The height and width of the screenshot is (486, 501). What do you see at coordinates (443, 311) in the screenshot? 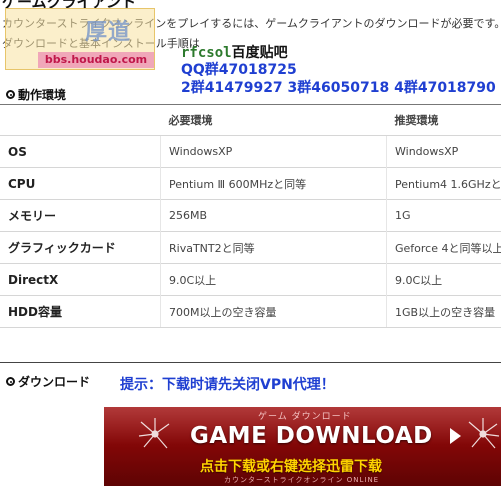
I see `row-recommended: 1GB以上の空き容量` at bounding box center [443, 311].